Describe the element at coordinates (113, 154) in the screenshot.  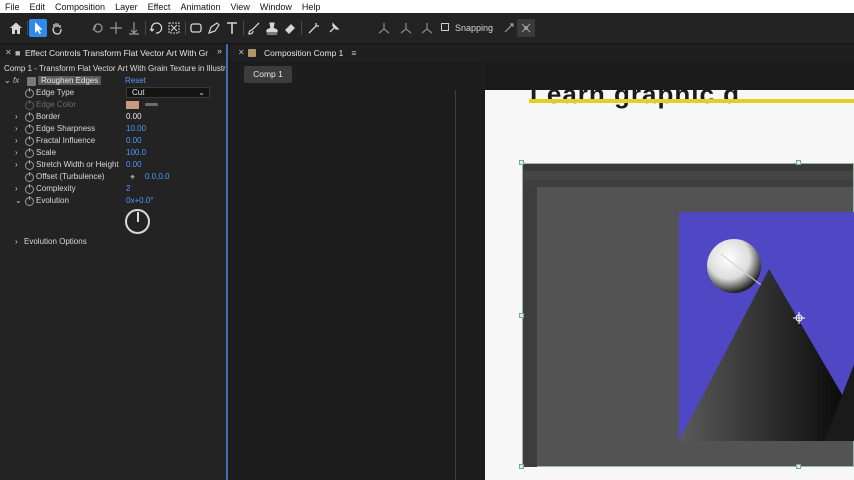
I see `scale-row: › Scale 100.0` at that location.